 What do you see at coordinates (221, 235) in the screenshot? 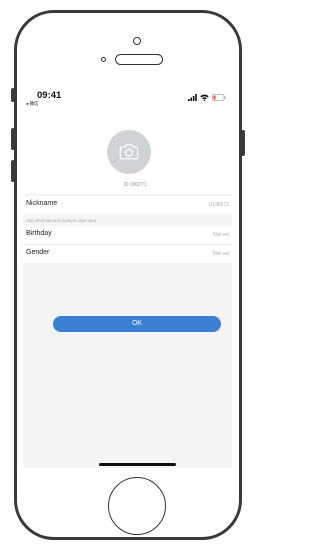
I see `birthday-value: Not set` at bounding box center [221, 235].